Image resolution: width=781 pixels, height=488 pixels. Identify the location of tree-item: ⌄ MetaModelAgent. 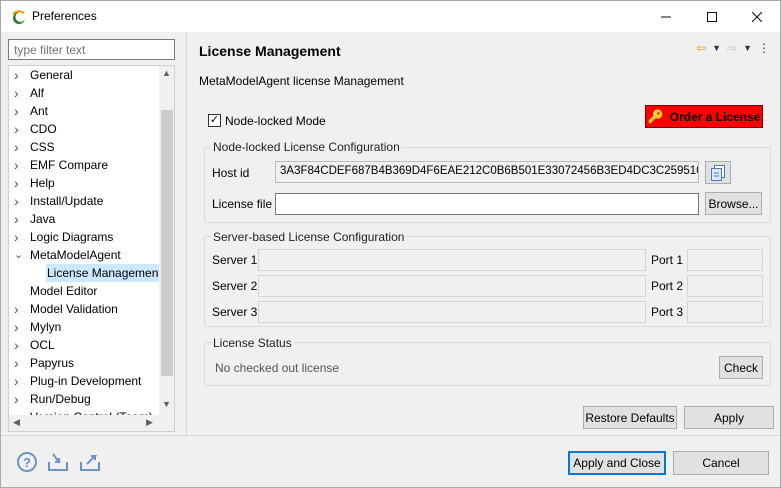
(84, 255).